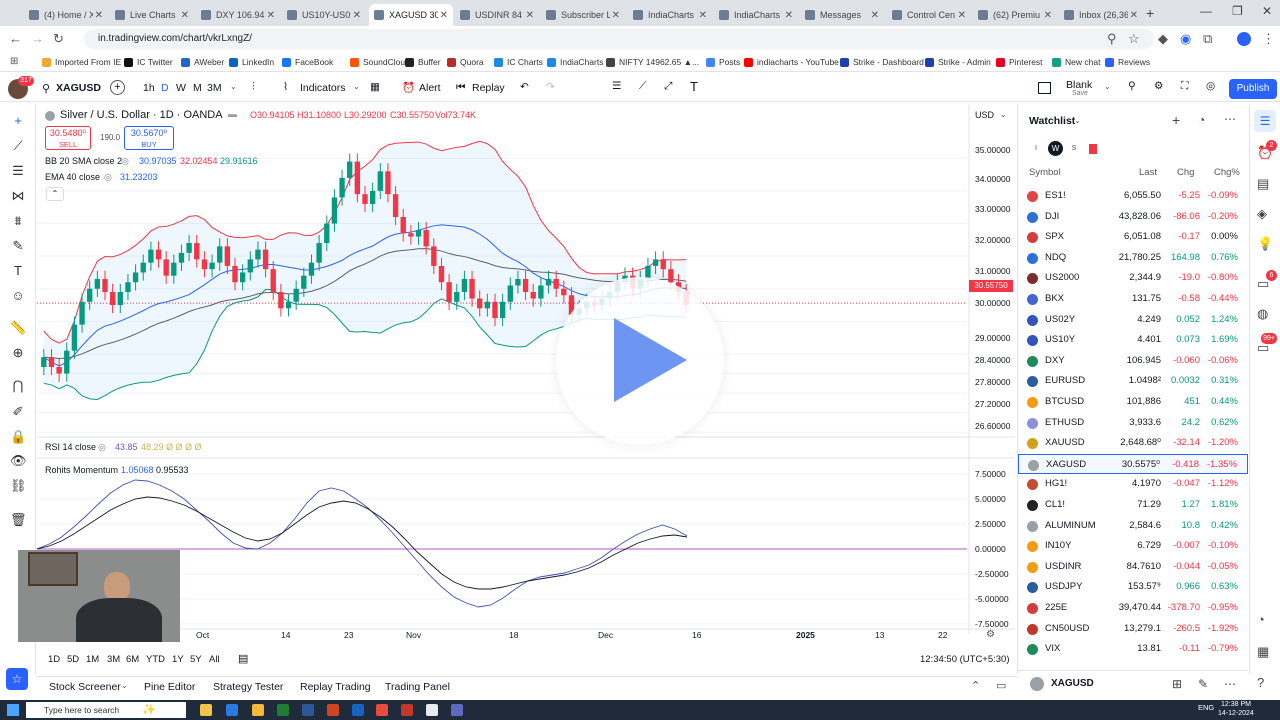  Describe the element at coordinates (524, 87) in the screenshot. I see `undo-icon: ↶` at that location.